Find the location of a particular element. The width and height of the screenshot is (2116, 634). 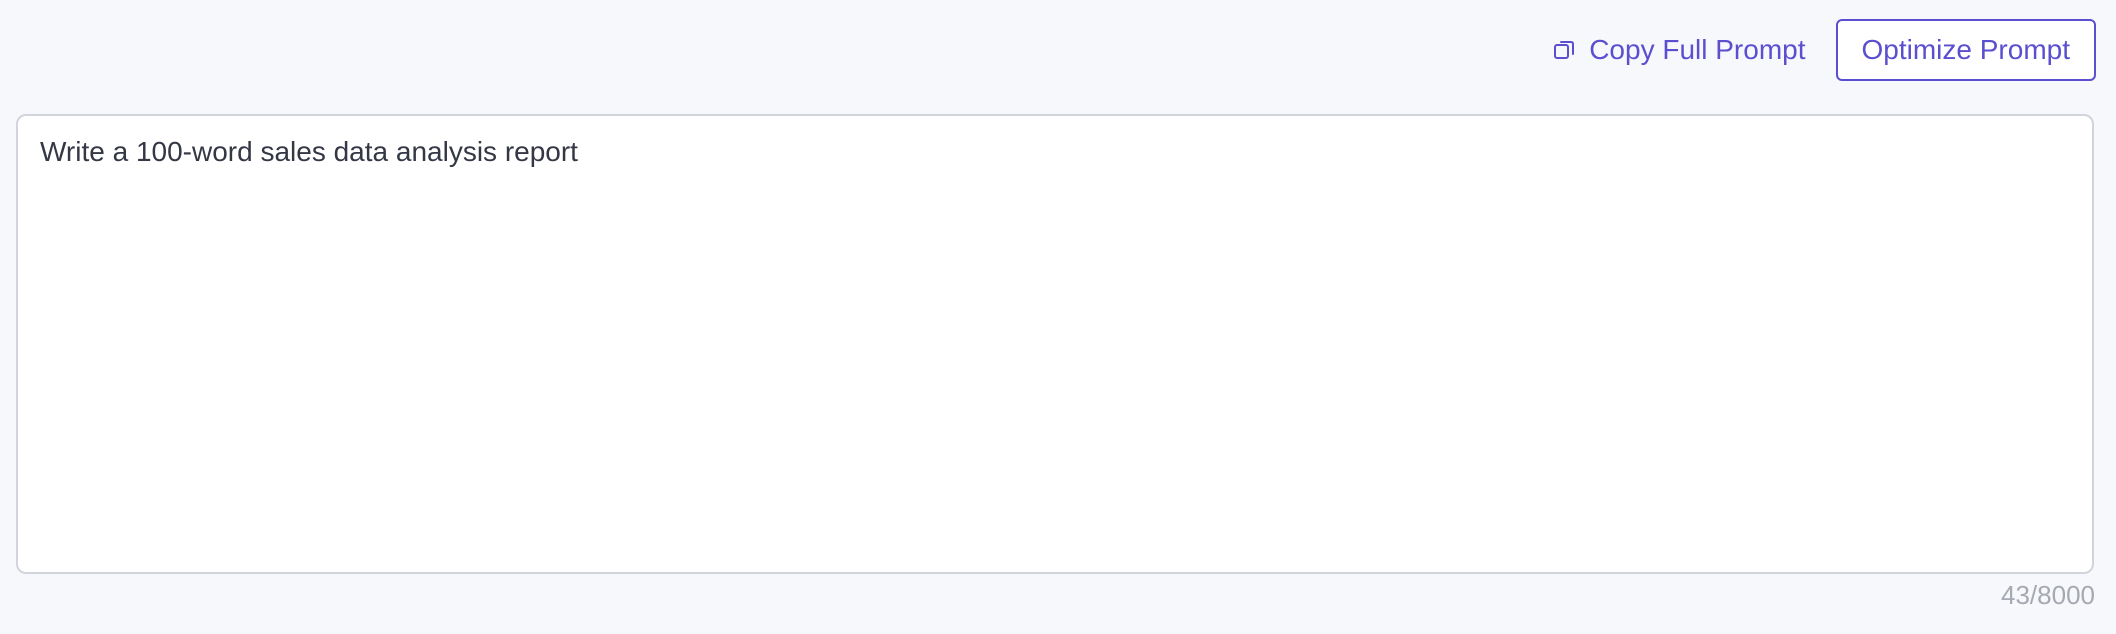

optimize-prompt-button: Optimize Prompt is located at coordinates (1965, 50).